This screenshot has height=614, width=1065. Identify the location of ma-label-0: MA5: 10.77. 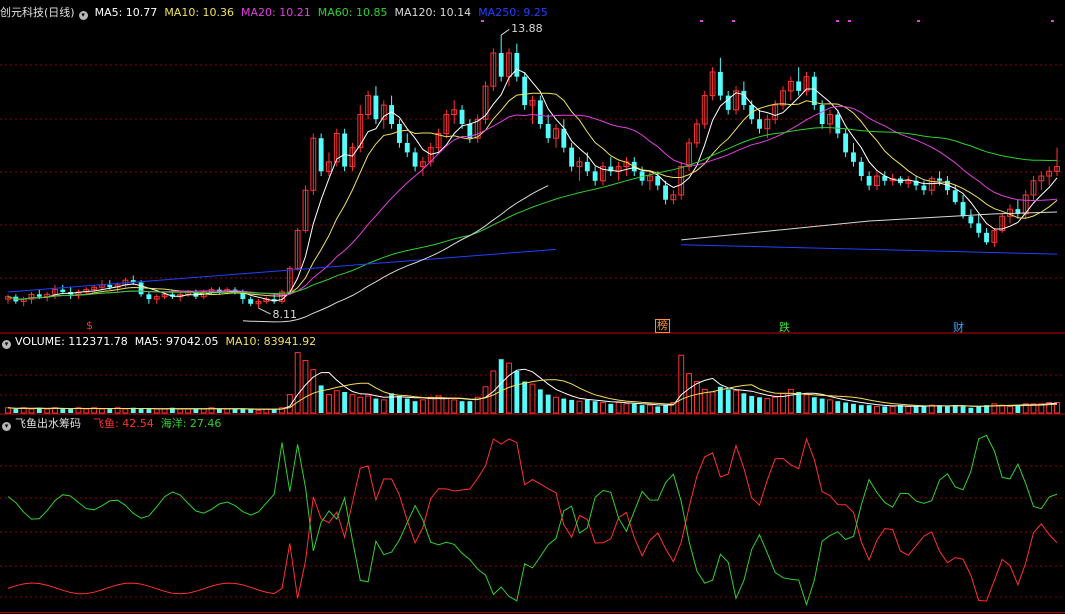
(126, 12).